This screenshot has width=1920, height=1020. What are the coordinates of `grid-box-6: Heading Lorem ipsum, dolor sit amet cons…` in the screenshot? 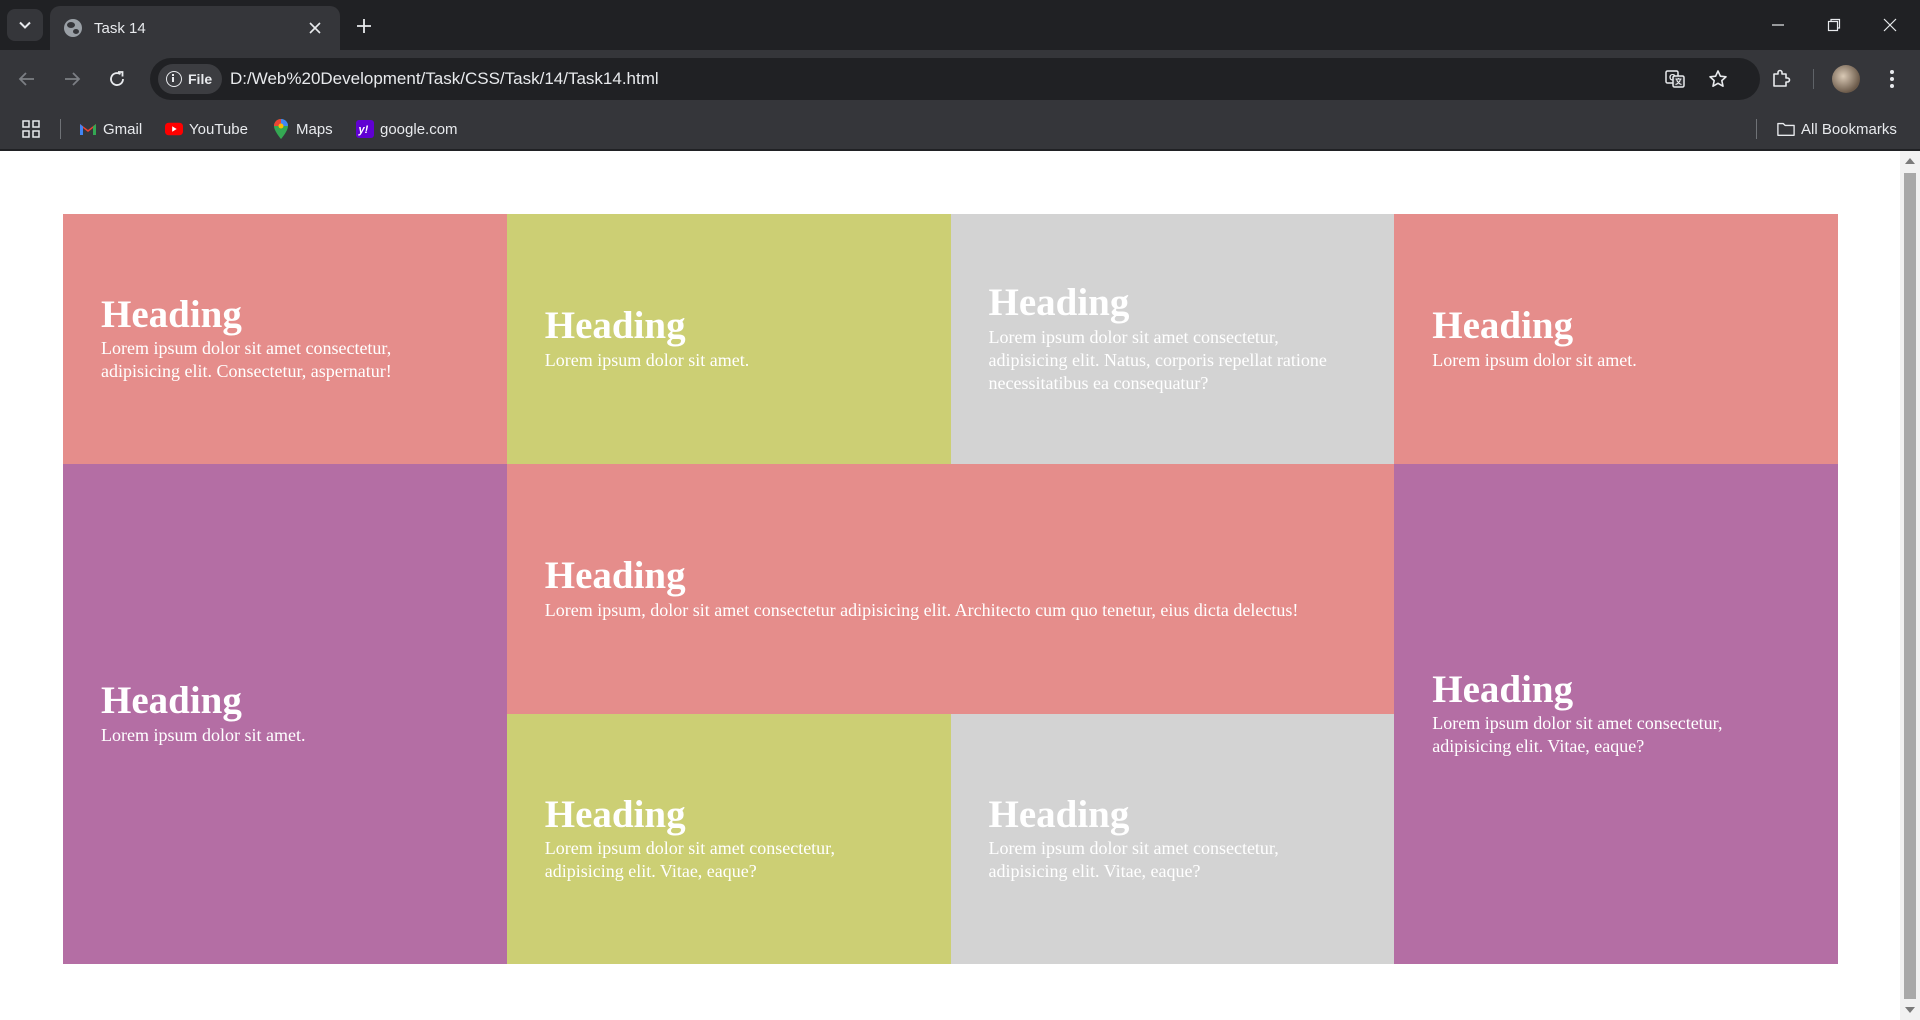 It's located at (950, 589).